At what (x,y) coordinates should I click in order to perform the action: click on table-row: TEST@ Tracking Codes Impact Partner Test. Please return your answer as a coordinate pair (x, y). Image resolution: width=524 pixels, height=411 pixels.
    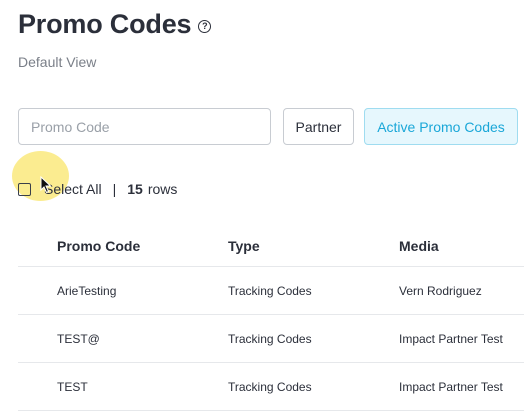
    Looking at the image, I should click on (271, 339).